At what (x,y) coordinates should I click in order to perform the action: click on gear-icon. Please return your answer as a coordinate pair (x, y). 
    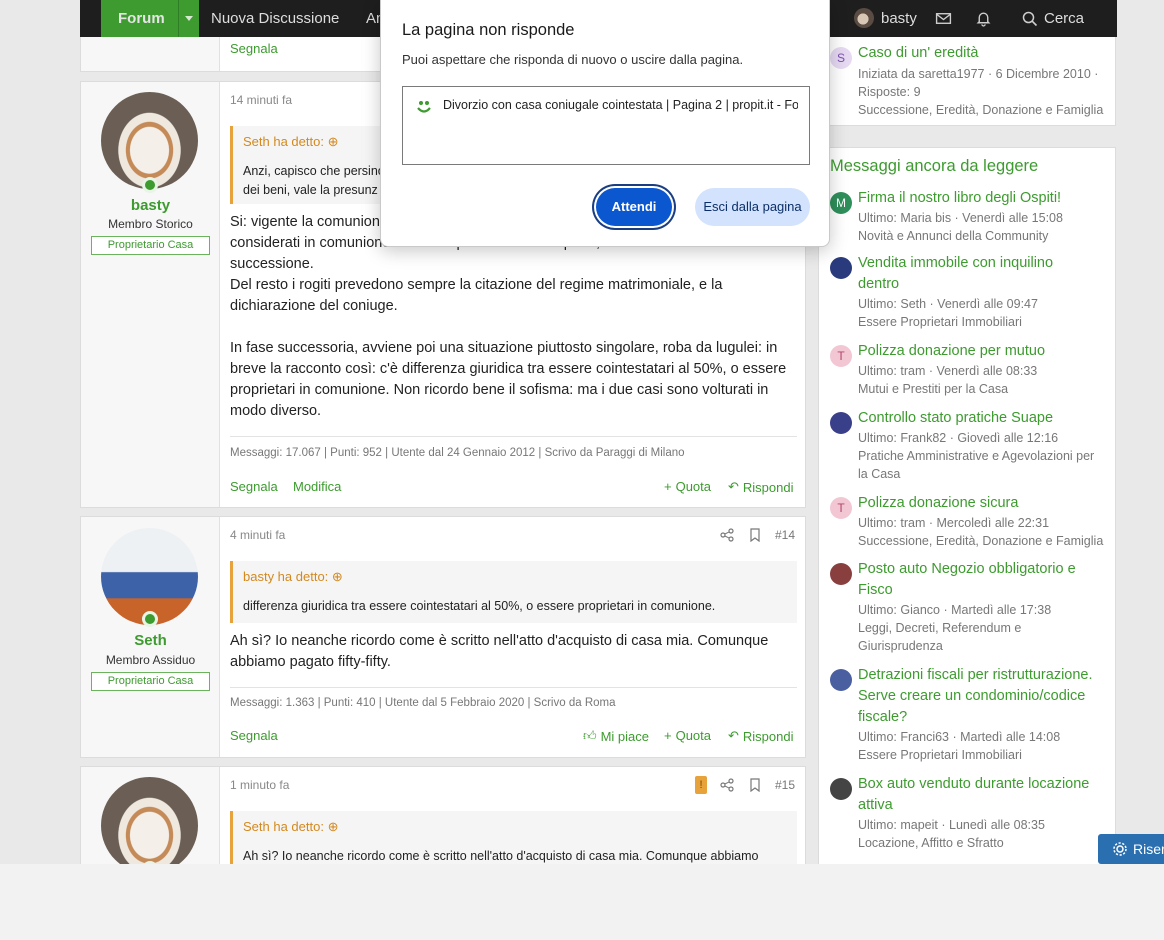
    Looking at the image, I should click on (1120, 849).